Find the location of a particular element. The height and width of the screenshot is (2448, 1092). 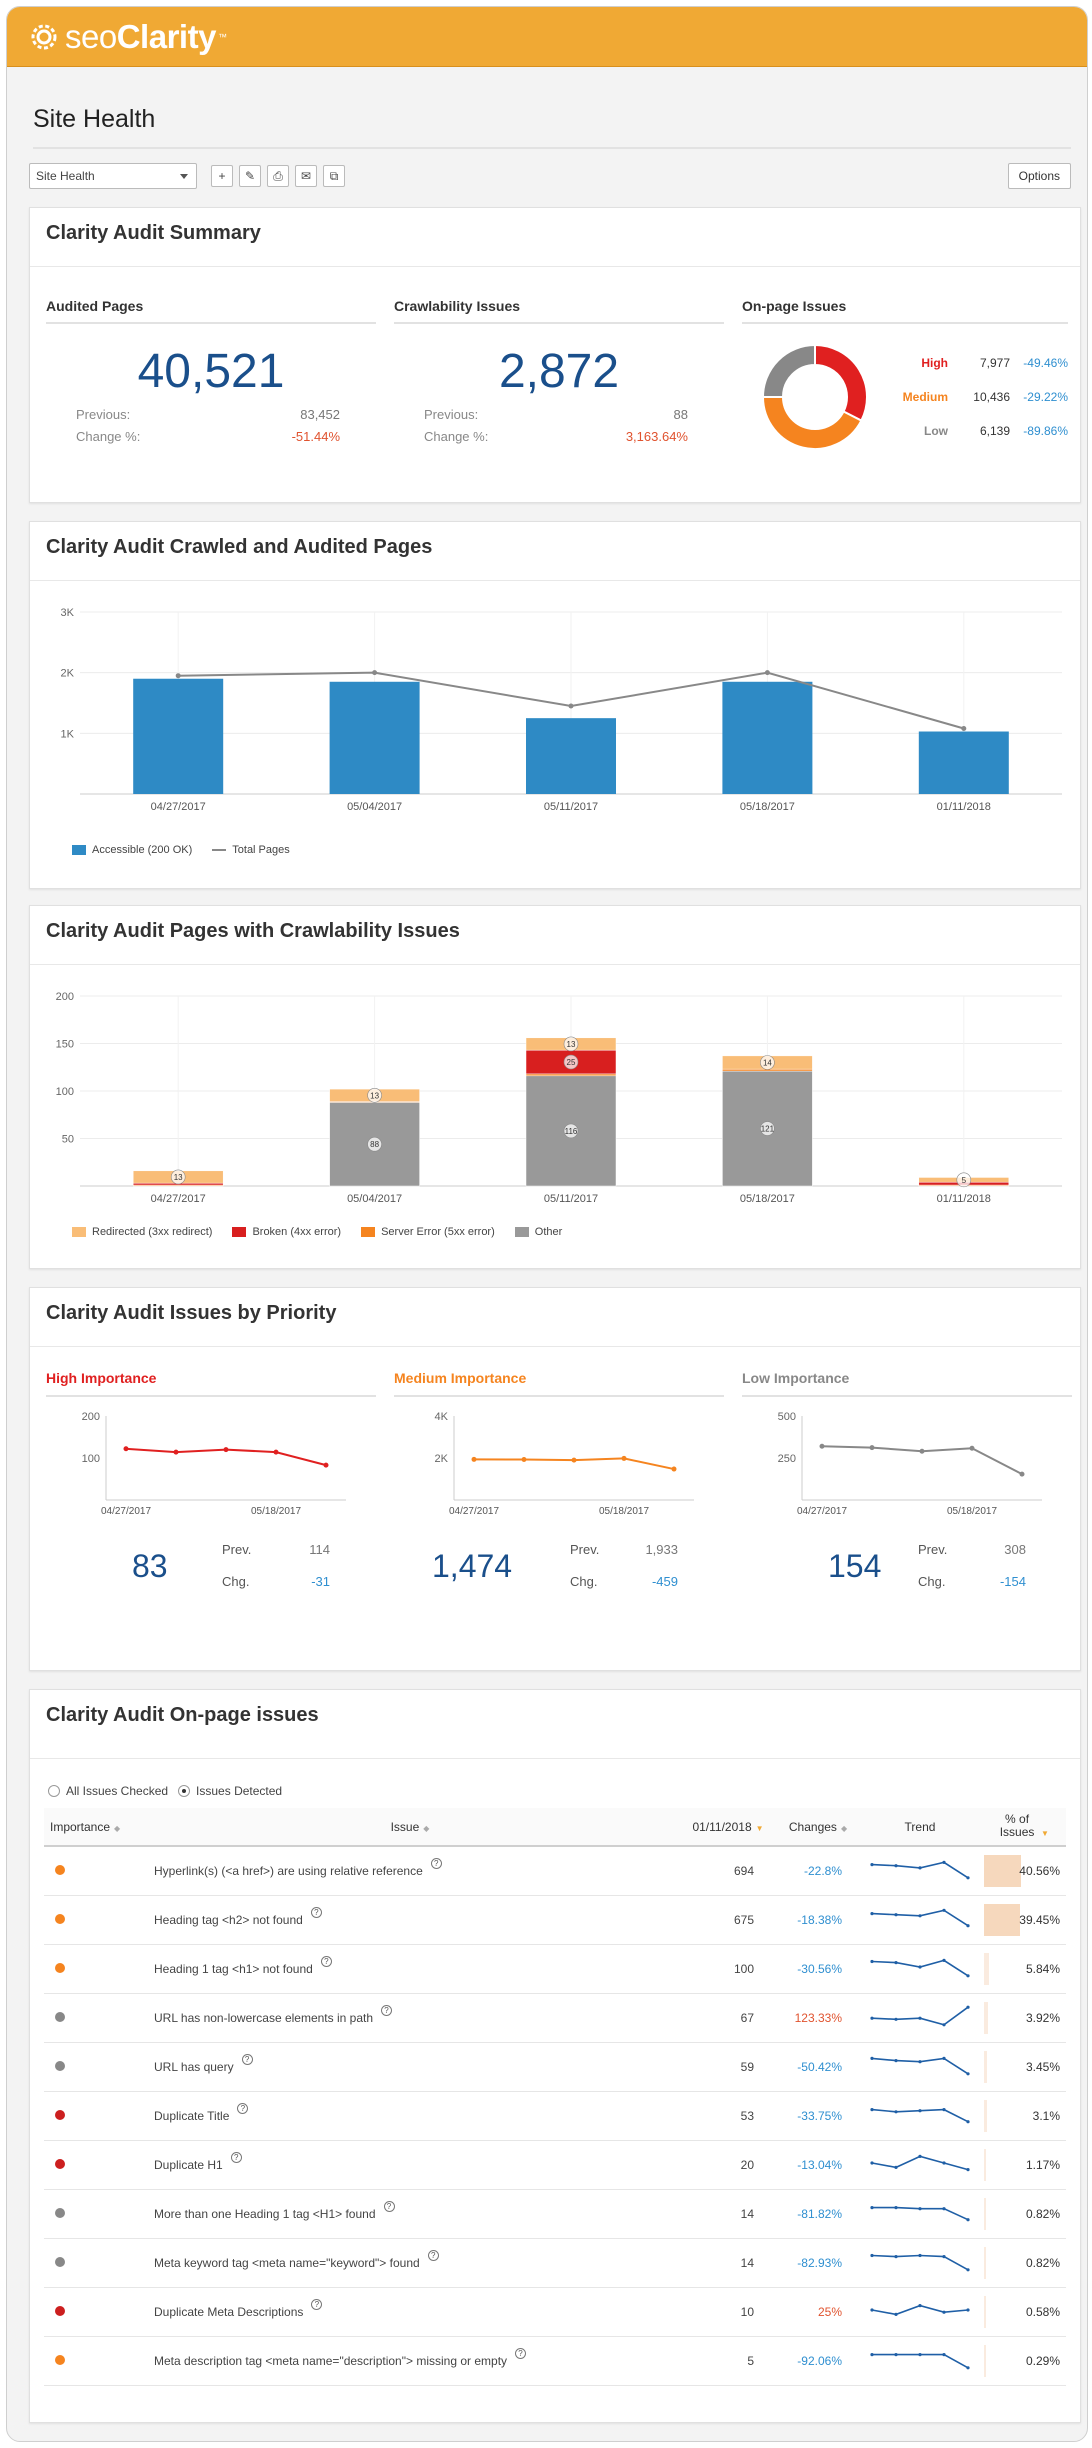

x-tick-label: 05/04/2017 is located at coordinates (374, 1199).